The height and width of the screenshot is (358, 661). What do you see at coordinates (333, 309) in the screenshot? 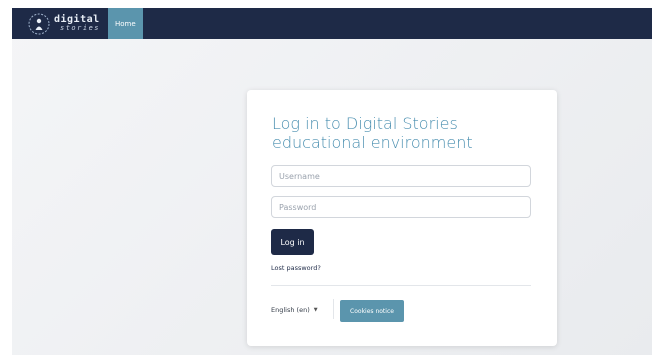
I see `language-separator` at bounding box center [333, 309].